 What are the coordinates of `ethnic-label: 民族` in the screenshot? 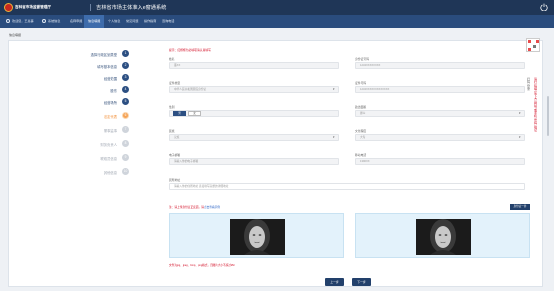 It's located at (172, 131).